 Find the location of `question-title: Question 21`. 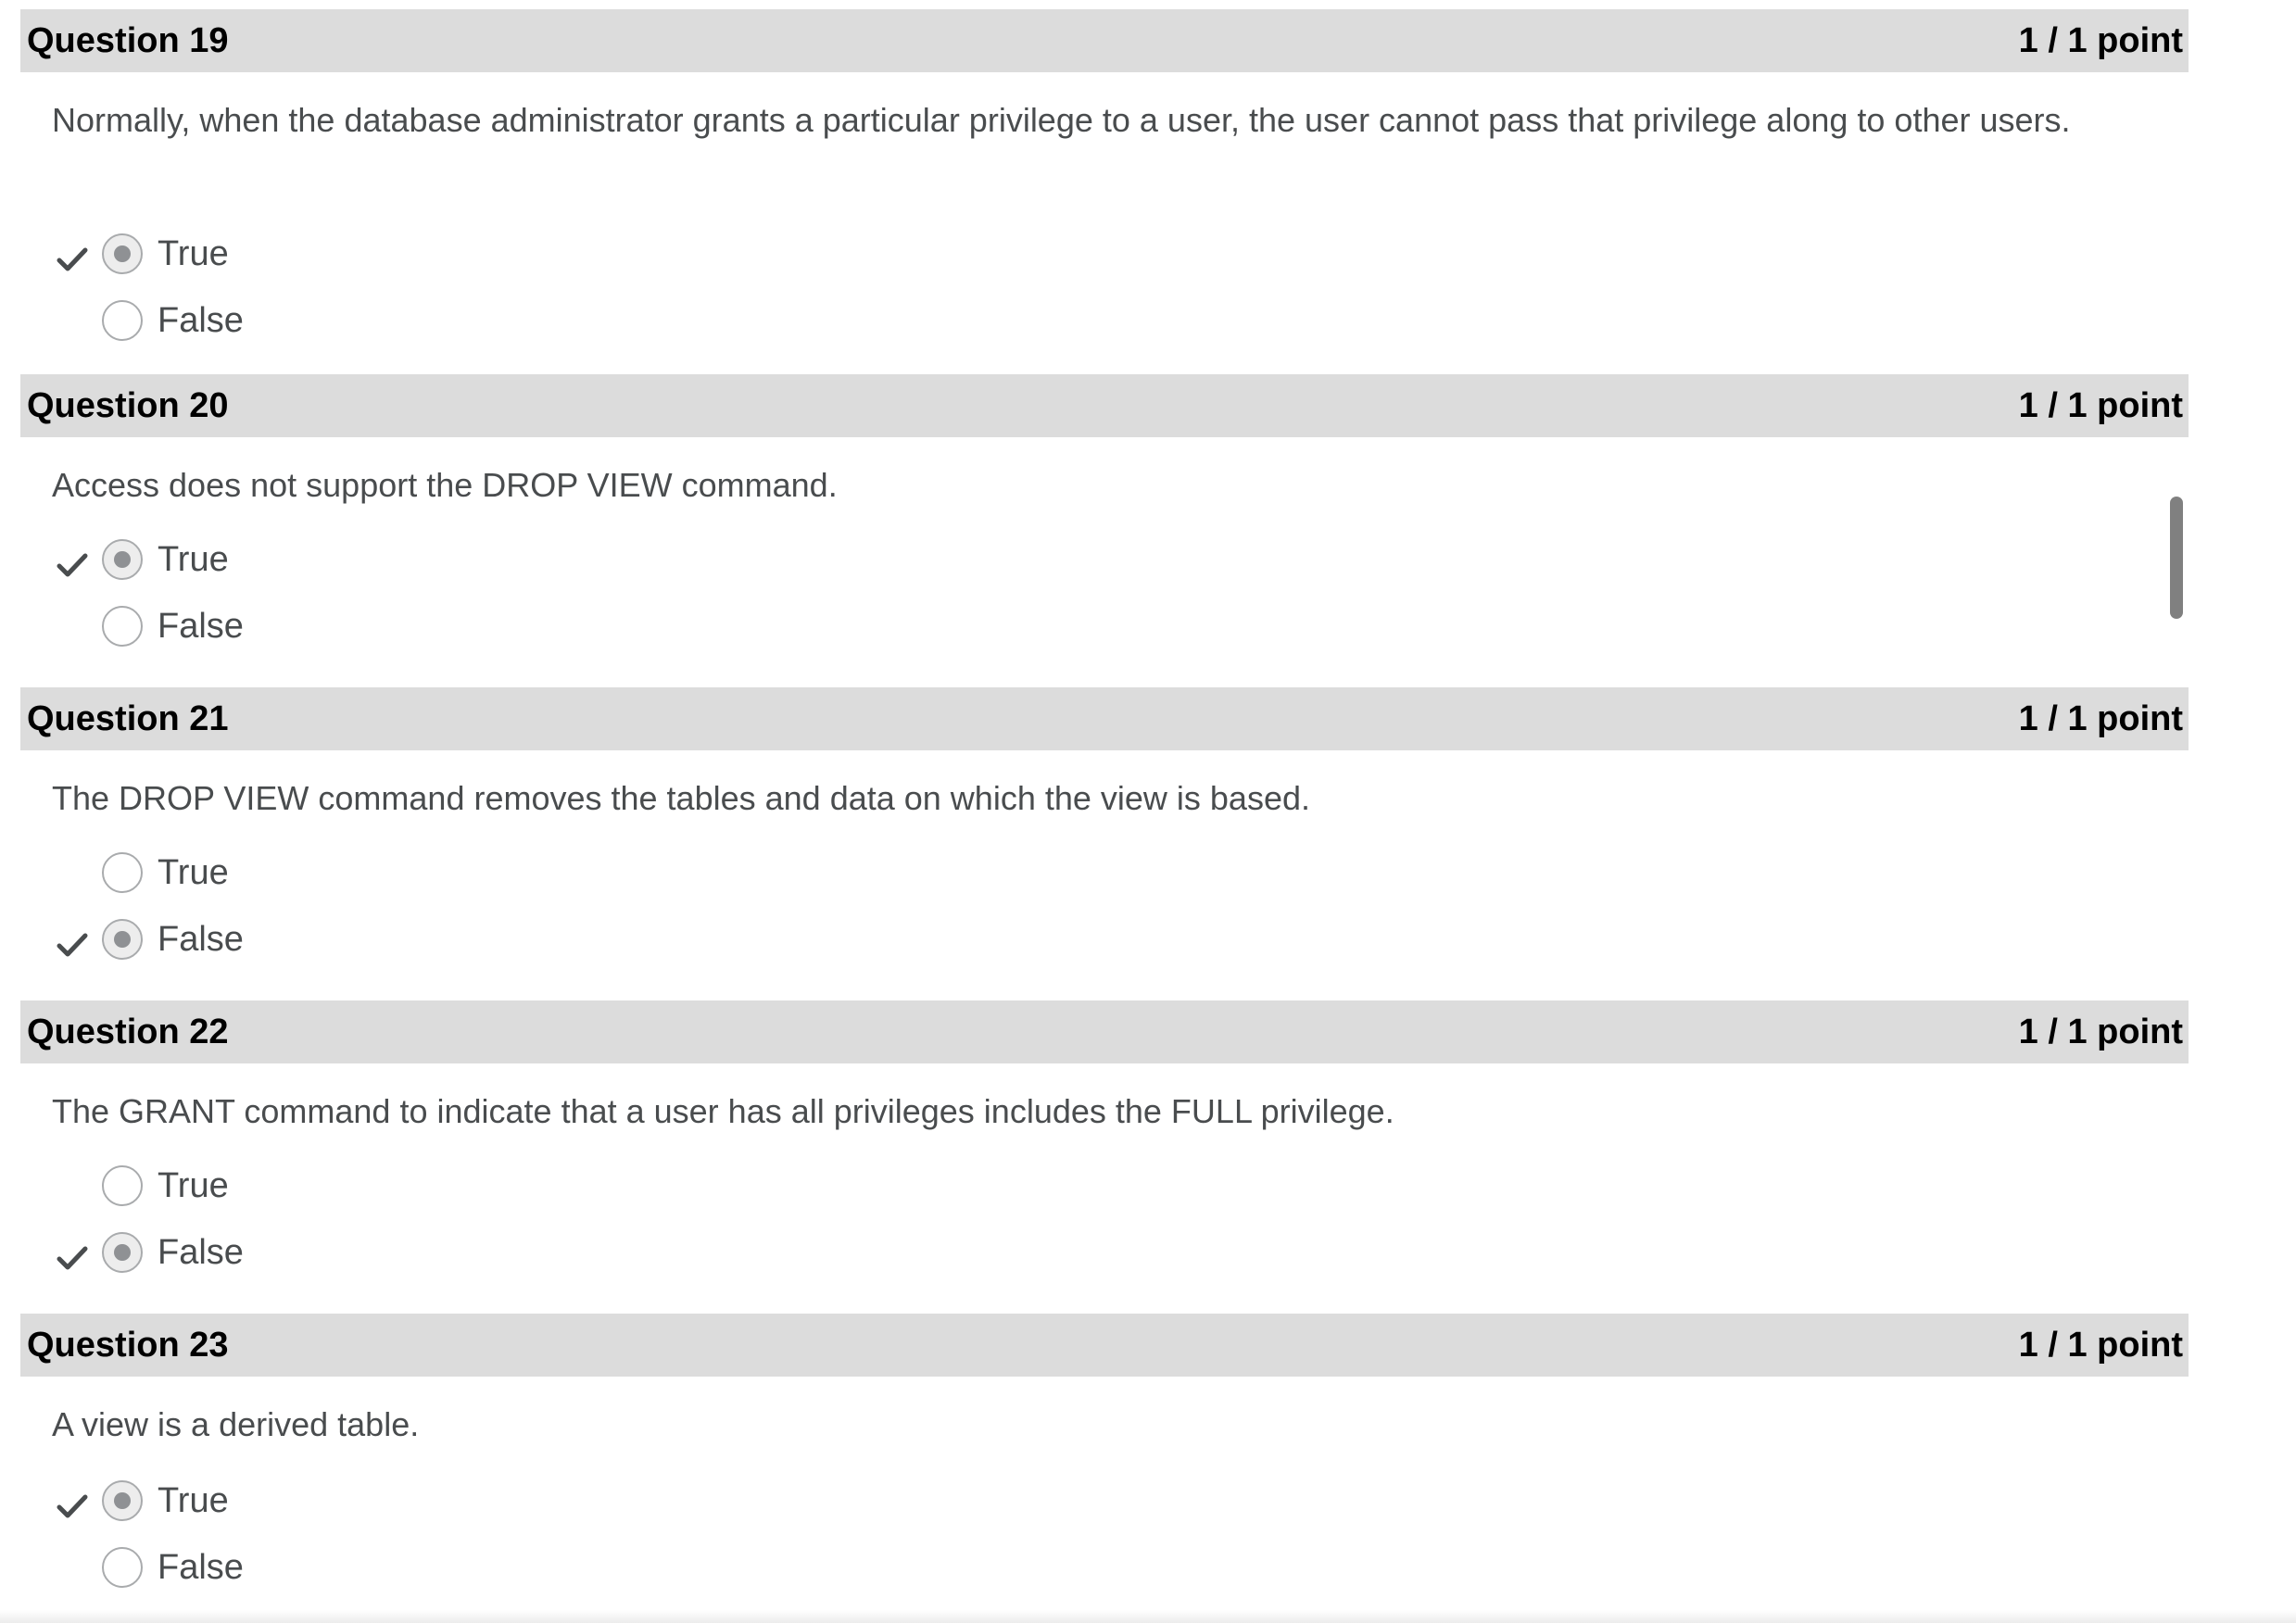

question-title: Question 21 is located at coordinates (128, 718).